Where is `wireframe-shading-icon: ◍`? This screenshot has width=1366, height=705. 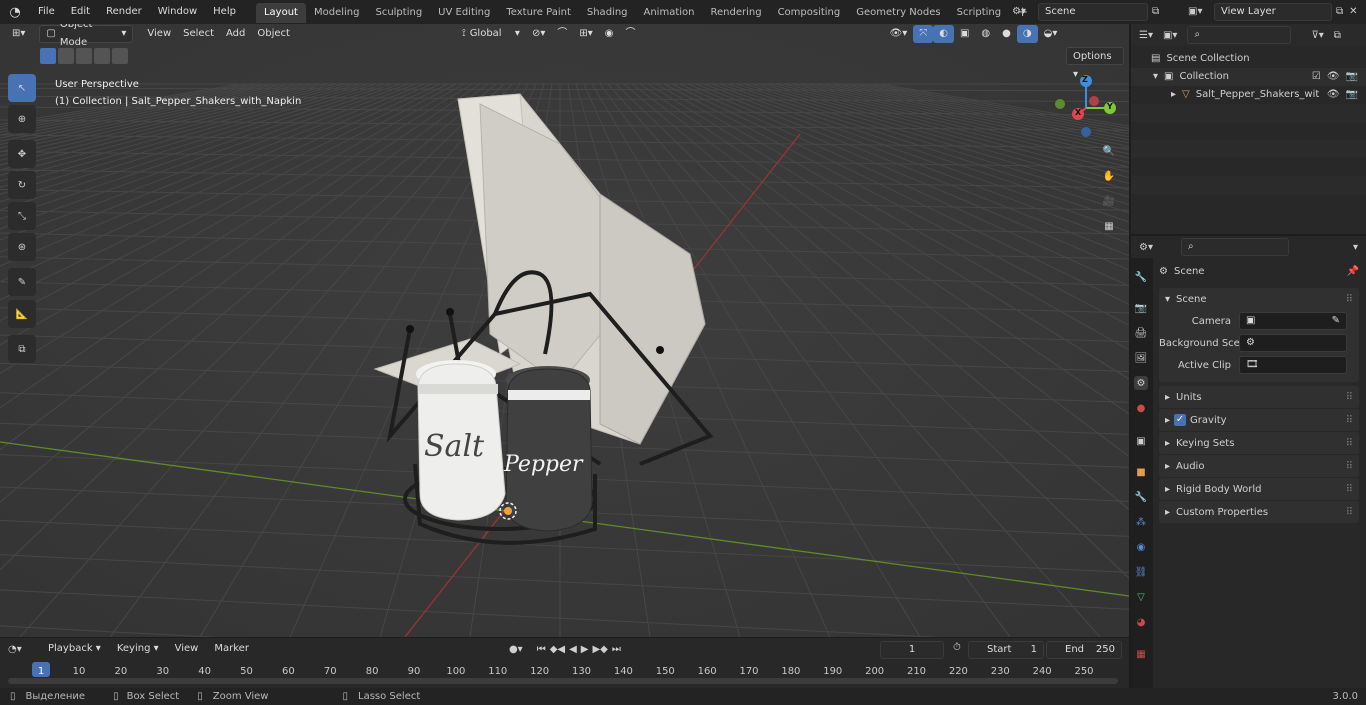
wireframe-shading-icon: ◍ is located at coordinates (985, 34).